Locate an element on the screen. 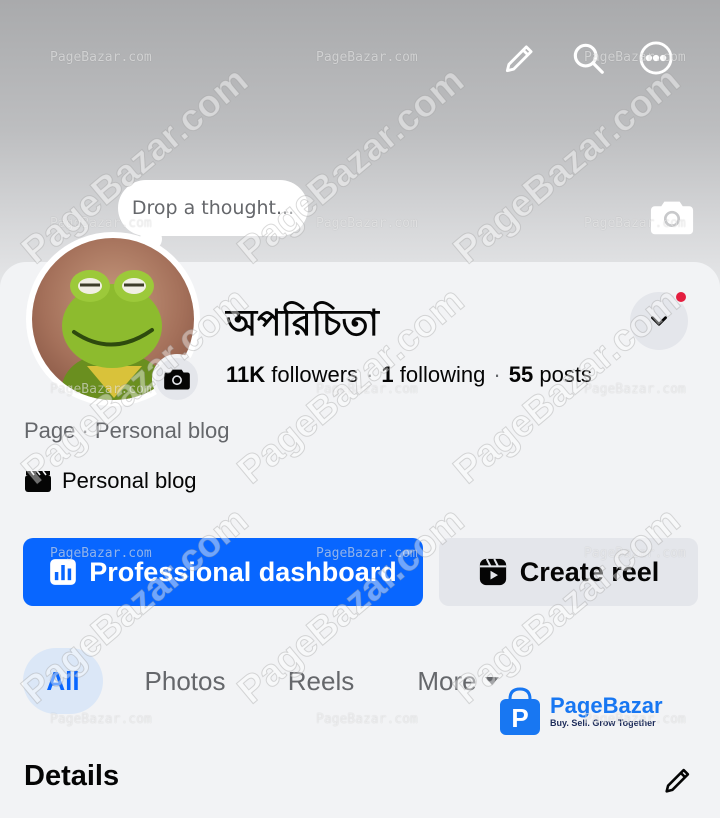 The height and width of the screenshot is (818, 720). logo-name: PageBazar is located at coordinates (606, 705).